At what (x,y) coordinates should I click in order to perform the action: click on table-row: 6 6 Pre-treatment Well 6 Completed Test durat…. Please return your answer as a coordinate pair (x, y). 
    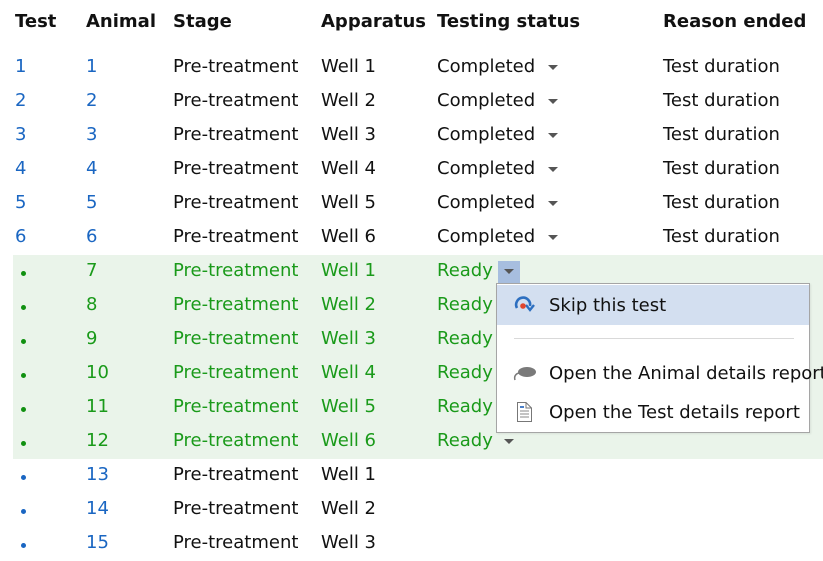
    Looking at the image, I should click on (411, 238).